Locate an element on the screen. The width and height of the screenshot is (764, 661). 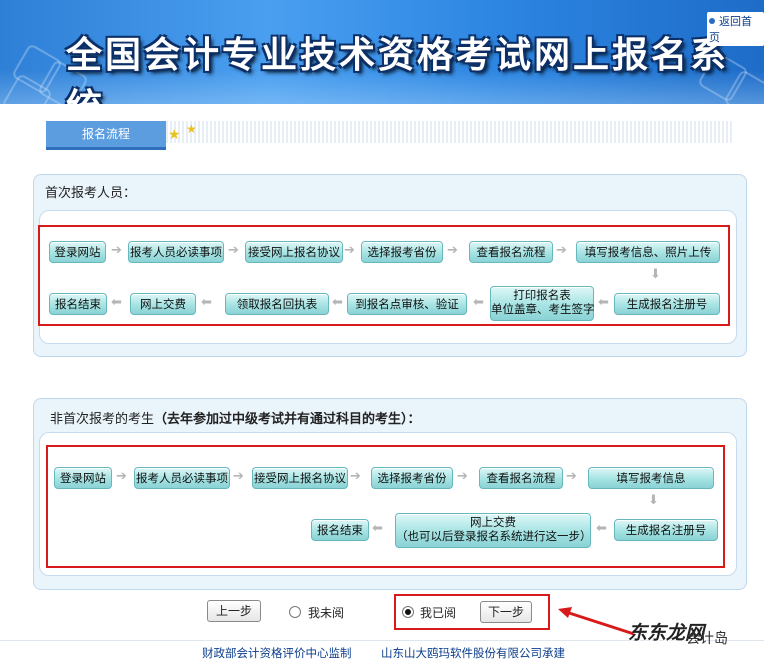
next-step-button: 下一步 is located at coordinates (506, 612).